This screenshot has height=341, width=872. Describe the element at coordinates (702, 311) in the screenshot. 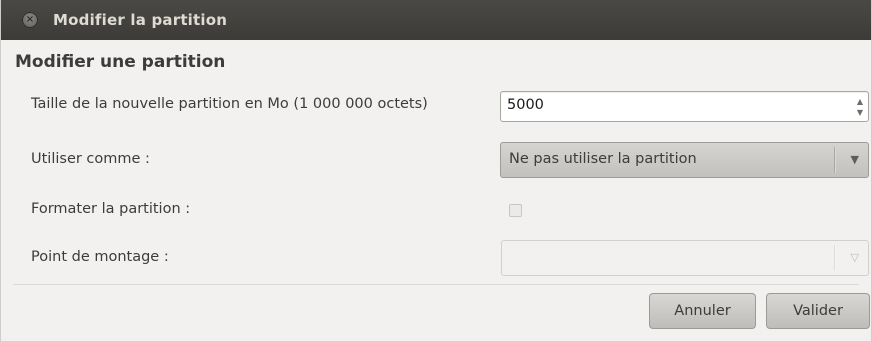

I see `cancel-button: Annuler` at that location.